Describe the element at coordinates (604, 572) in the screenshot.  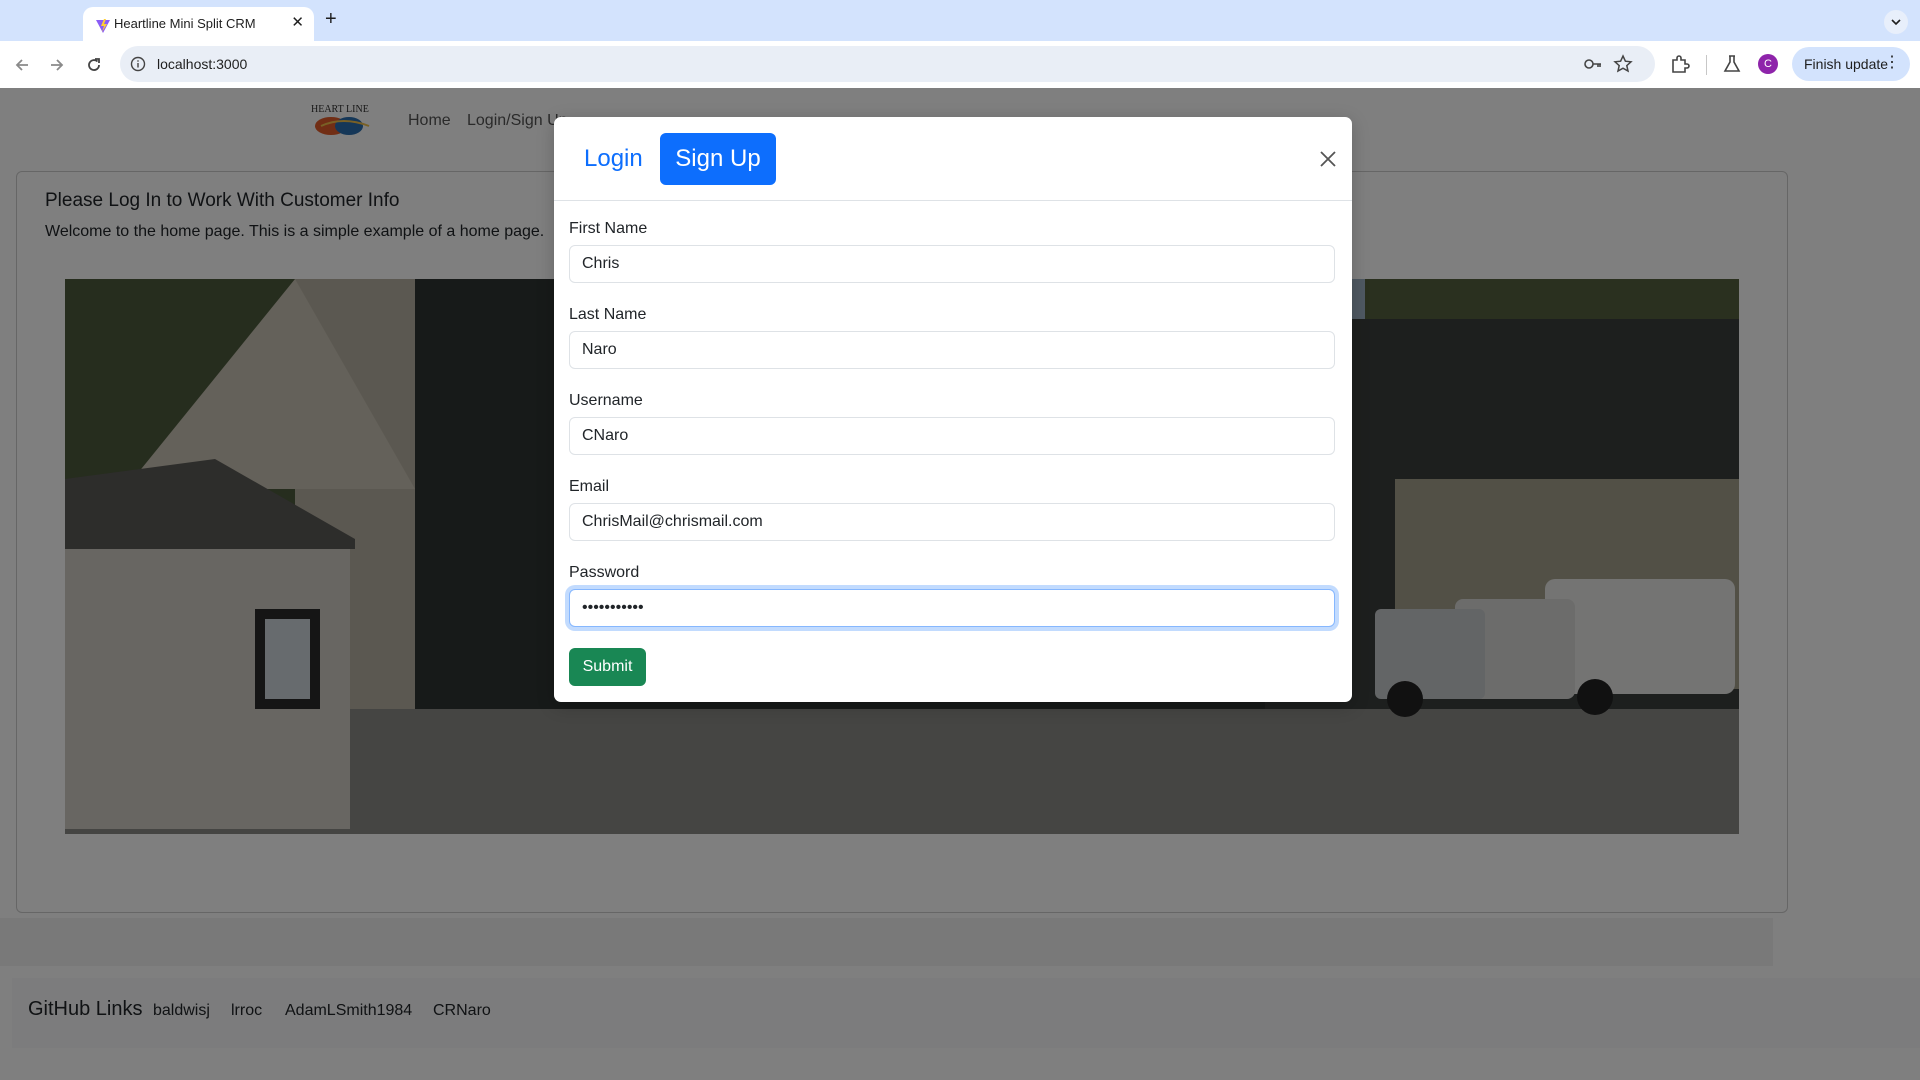
I see `password-label: Password` at that location.